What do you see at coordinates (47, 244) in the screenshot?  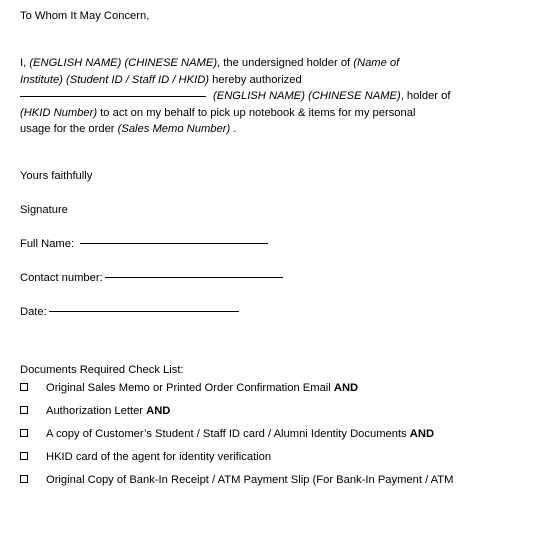 I see `full-name-label: Full Name:` at bounding box center [47, 244].